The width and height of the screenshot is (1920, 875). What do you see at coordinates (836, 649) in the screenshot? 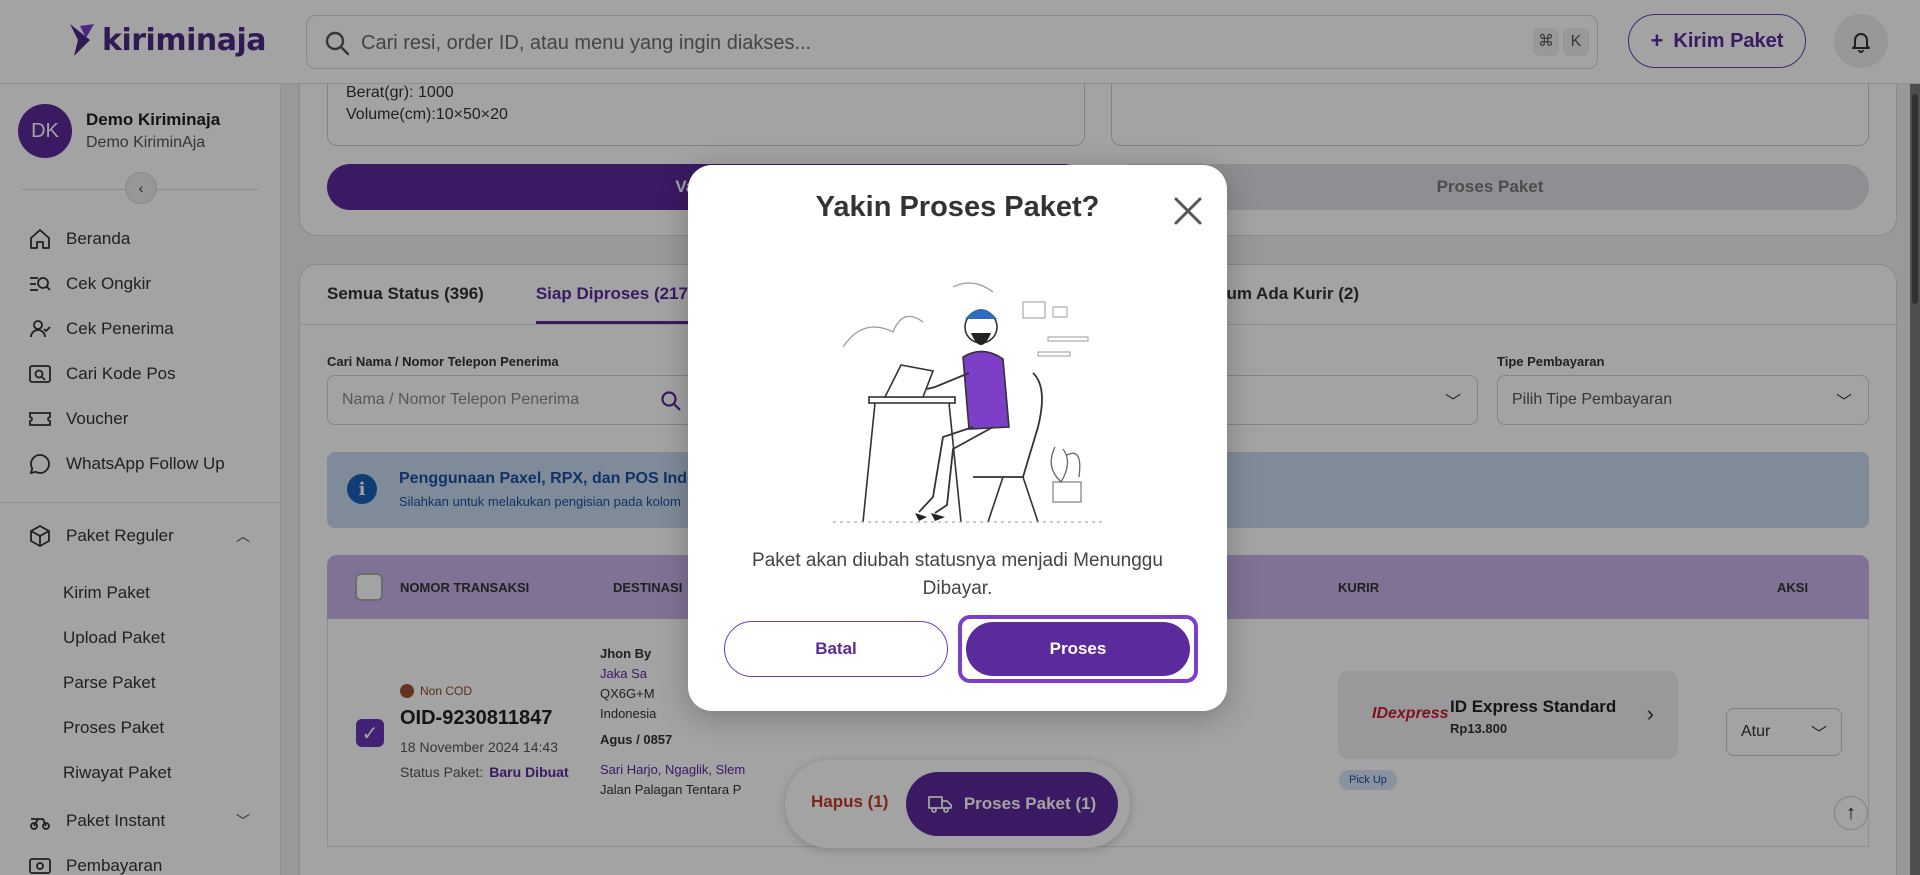
I see `batal-button: Batal` at bounding box center [836, 649].